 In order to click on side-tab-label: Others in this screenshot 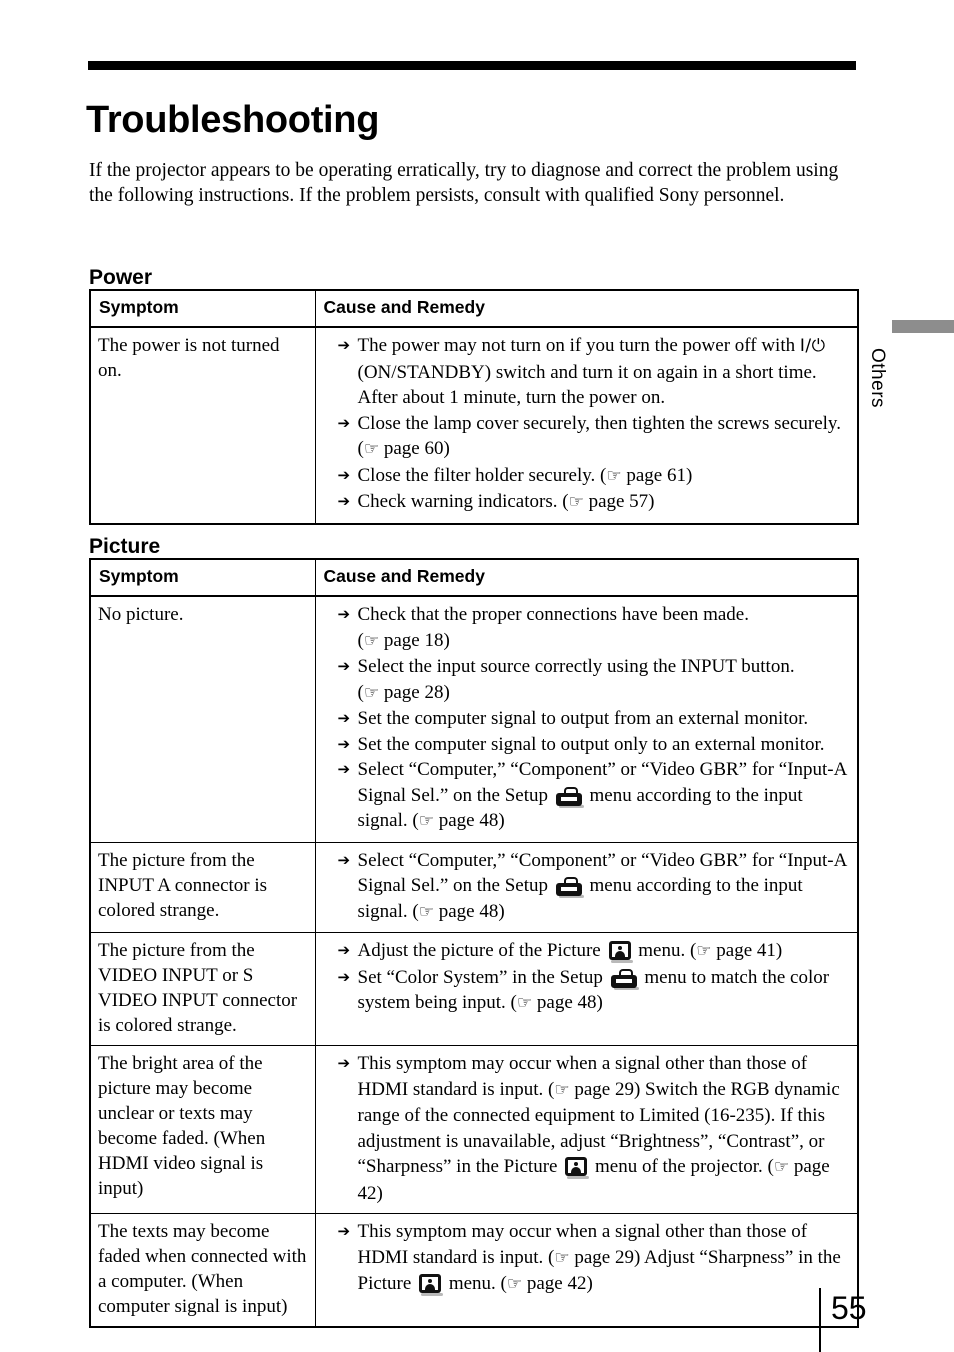, I will do `click(877, 378)`.